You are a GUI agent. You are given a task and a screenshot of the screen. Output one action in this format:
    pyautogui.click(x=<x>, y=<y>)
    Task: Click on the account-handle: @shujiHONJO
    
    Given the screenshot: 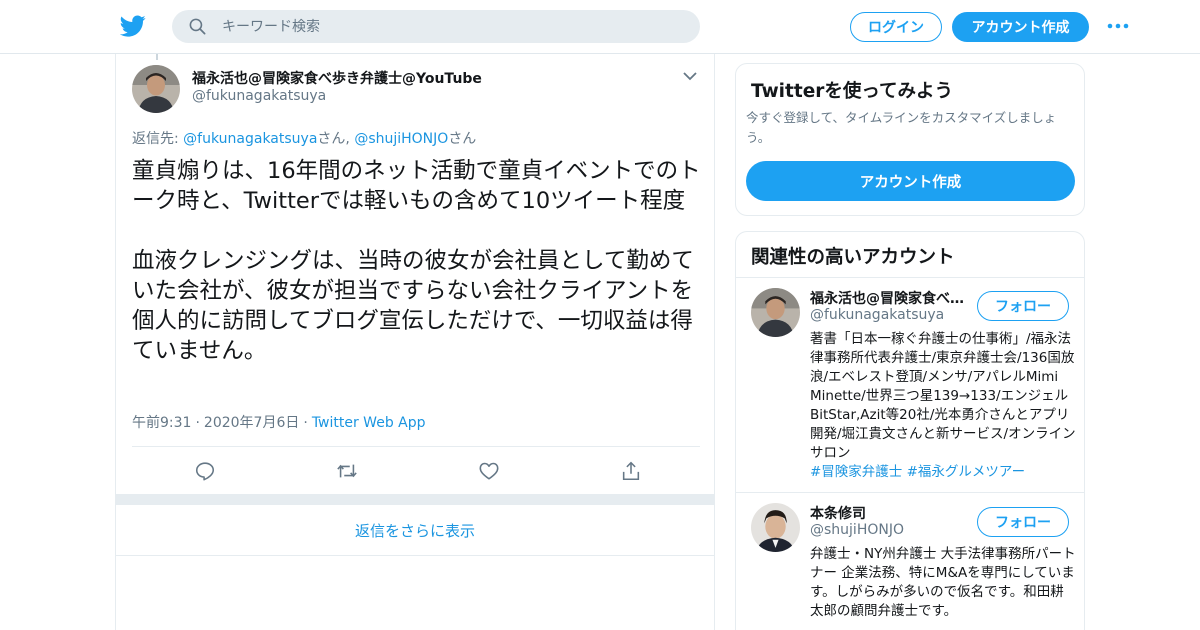 What is the action you would take?
    pyautogui.click(x=857, y=530)
    